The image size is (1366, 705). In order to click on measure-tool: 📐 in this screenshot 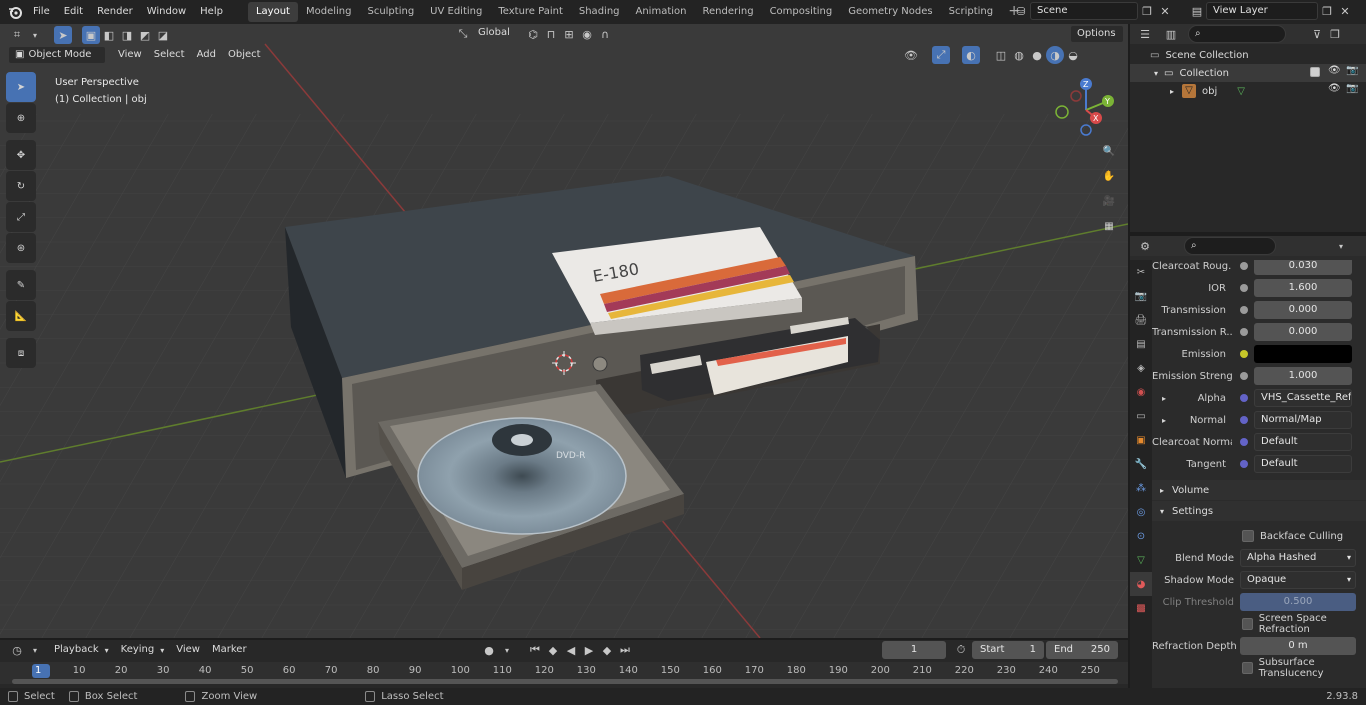, I will do `click(21, 316)`.